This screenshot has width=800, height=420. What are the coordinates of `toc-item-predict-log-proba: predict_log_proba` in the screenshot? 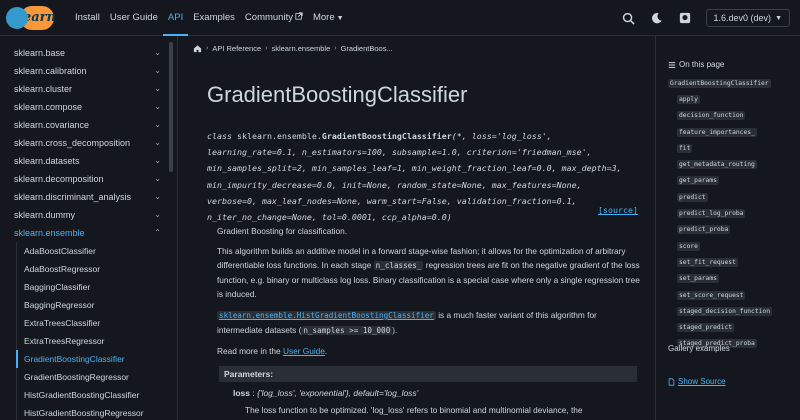 It's located at (720, 213).